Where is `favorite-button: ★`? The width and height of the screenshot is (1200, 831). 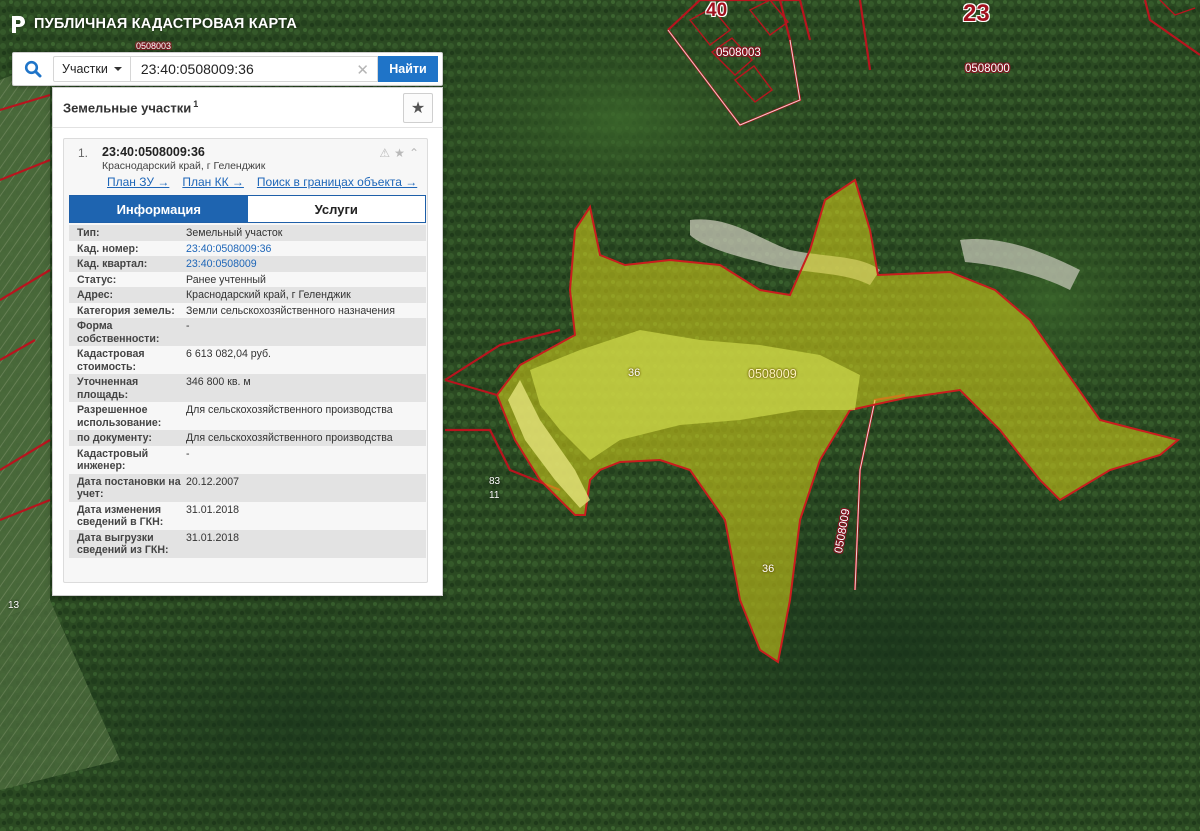
favorite-button: ★ is located at coordinates (418, 107).